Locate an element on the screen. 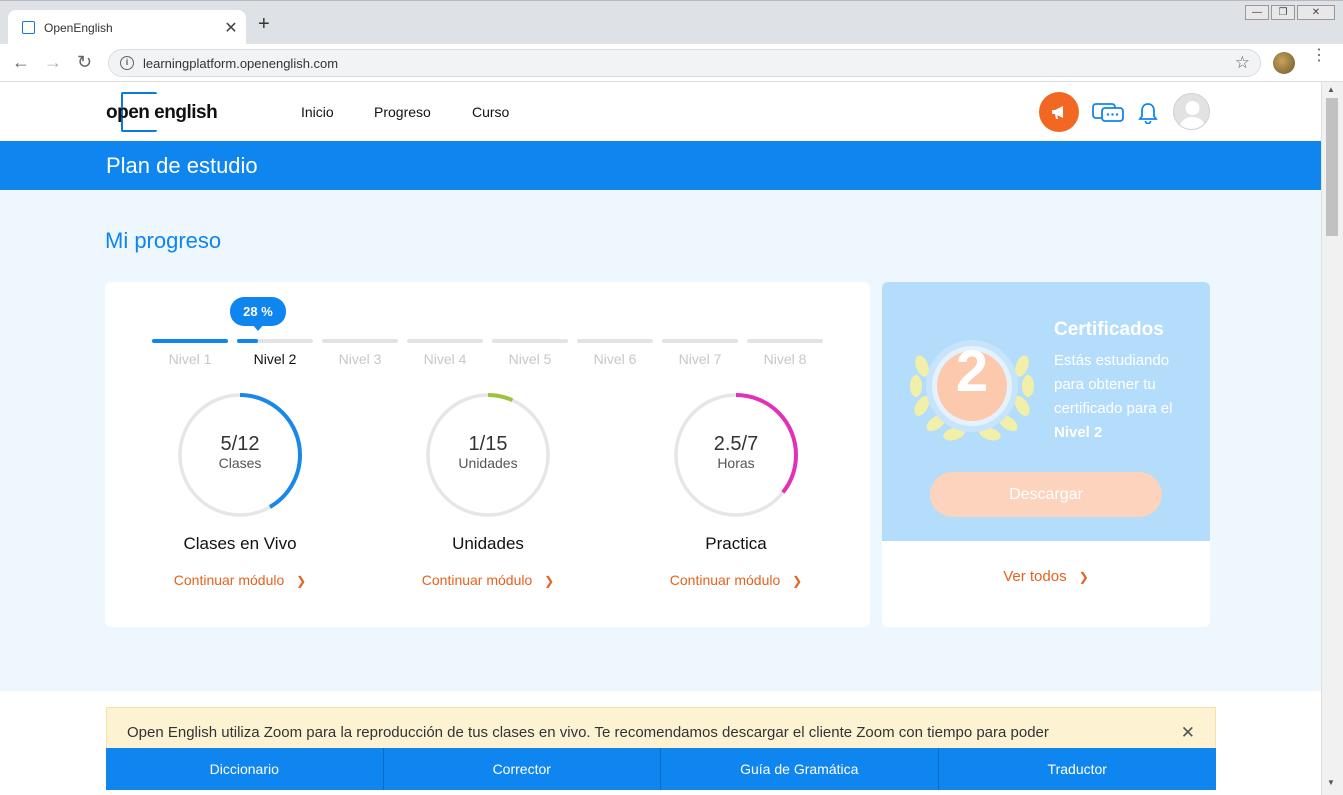  browser-tab-strip: OpenEnglish ✕ + — ❐ ✕ is located at coordinates (671, 22).